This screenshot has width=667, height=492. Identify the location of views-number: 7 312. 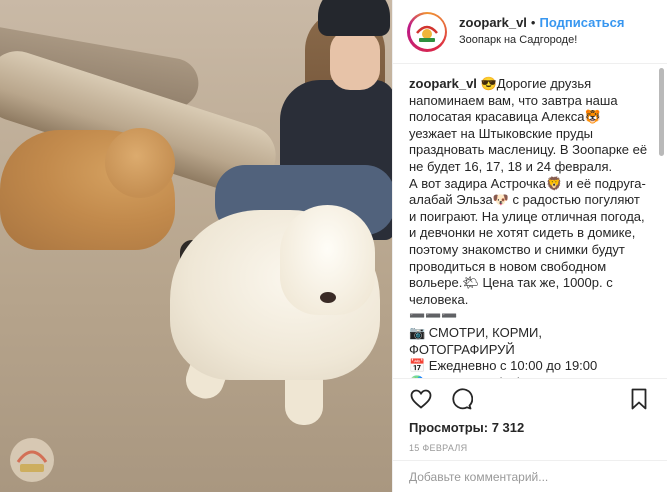
(508, 427).